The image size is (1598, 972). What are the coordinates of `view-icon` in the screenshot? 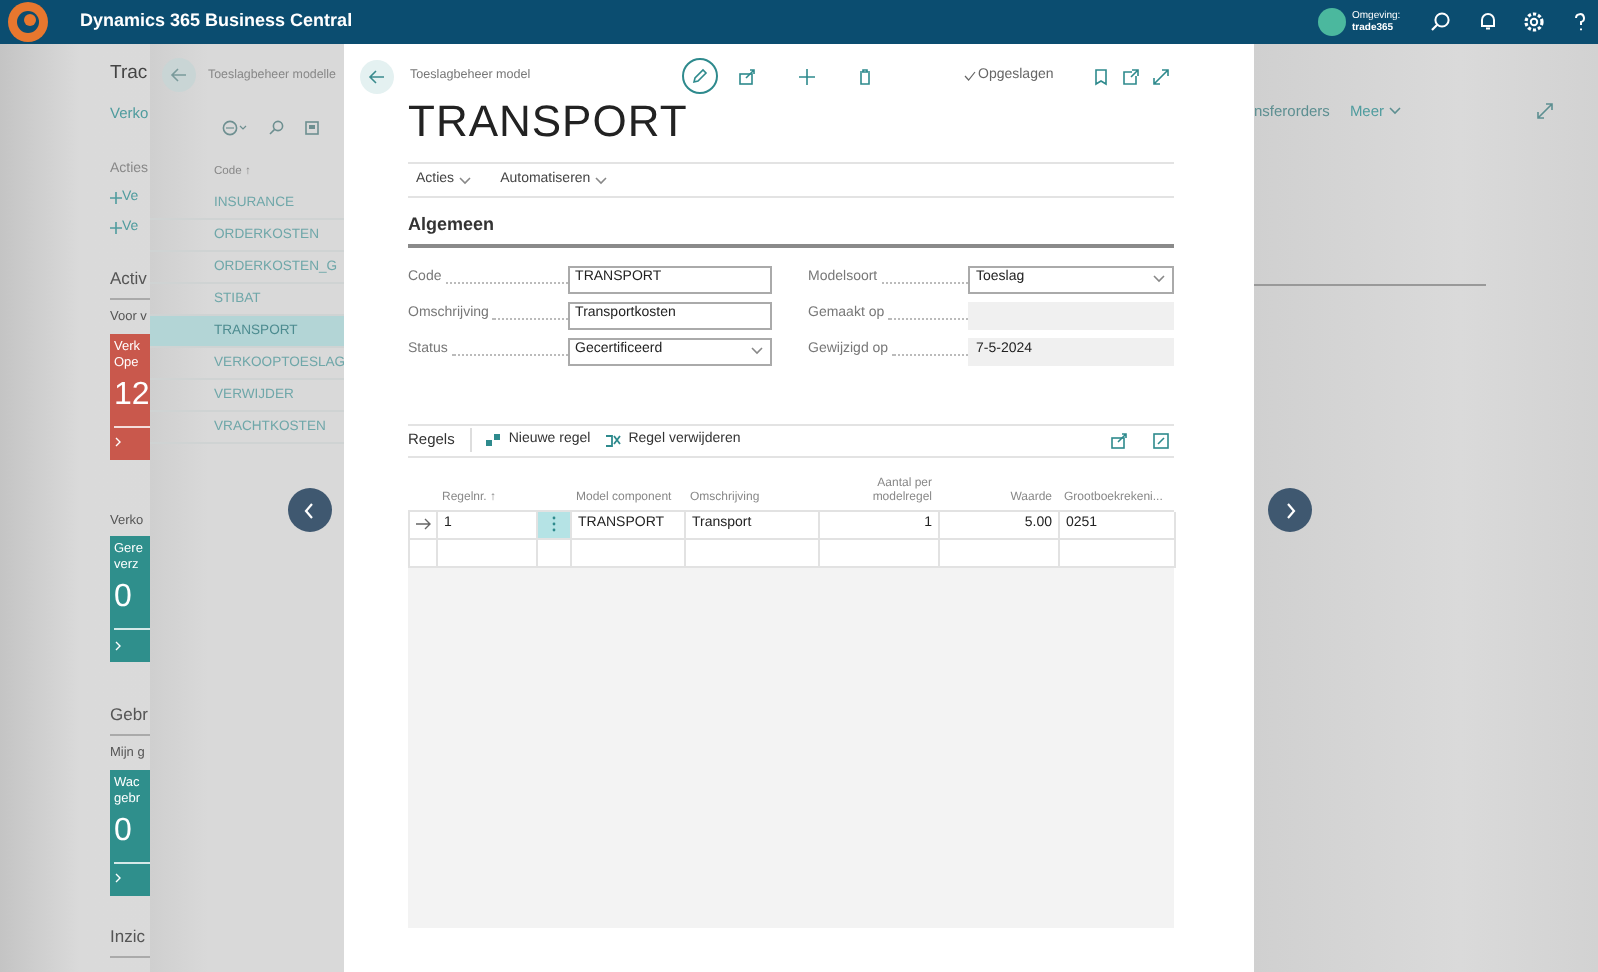 It's located at (235, 128).